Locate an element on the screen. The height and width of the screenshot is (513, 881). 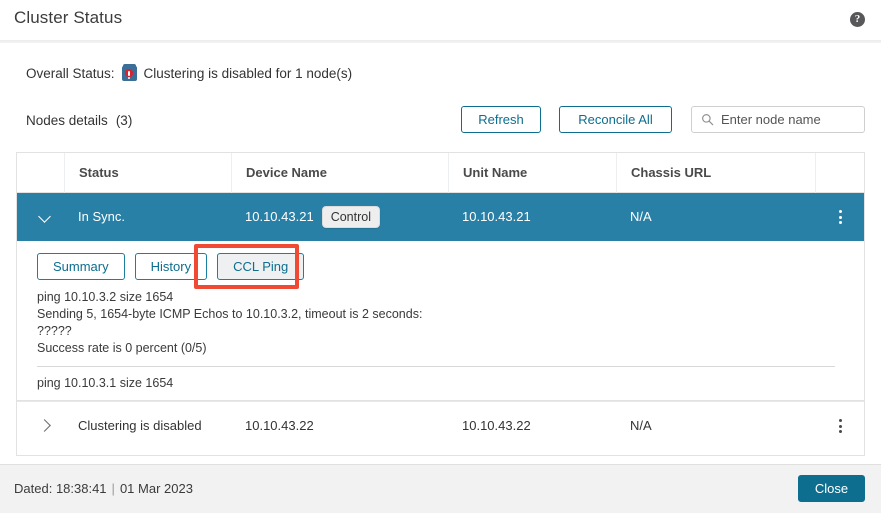
chevron-right-icon is located at coordinates (44, 426).